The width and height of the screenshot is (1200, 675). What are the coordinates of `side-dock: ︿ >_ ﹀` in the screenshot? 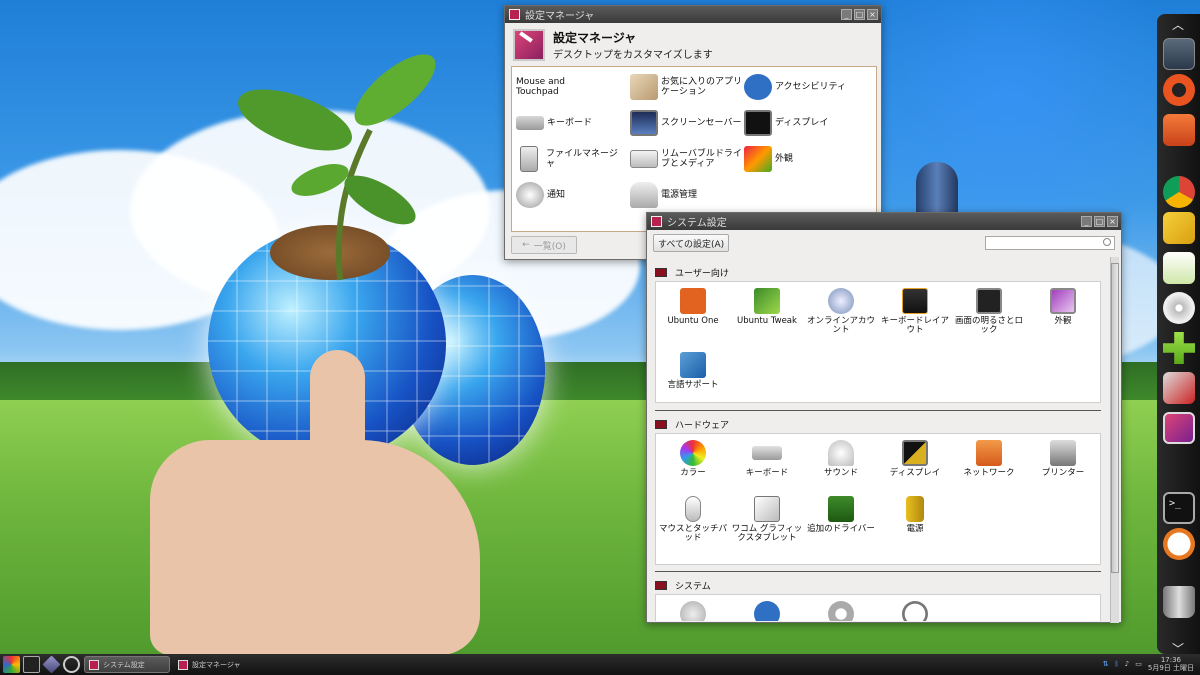 It's located at (1178, 334).